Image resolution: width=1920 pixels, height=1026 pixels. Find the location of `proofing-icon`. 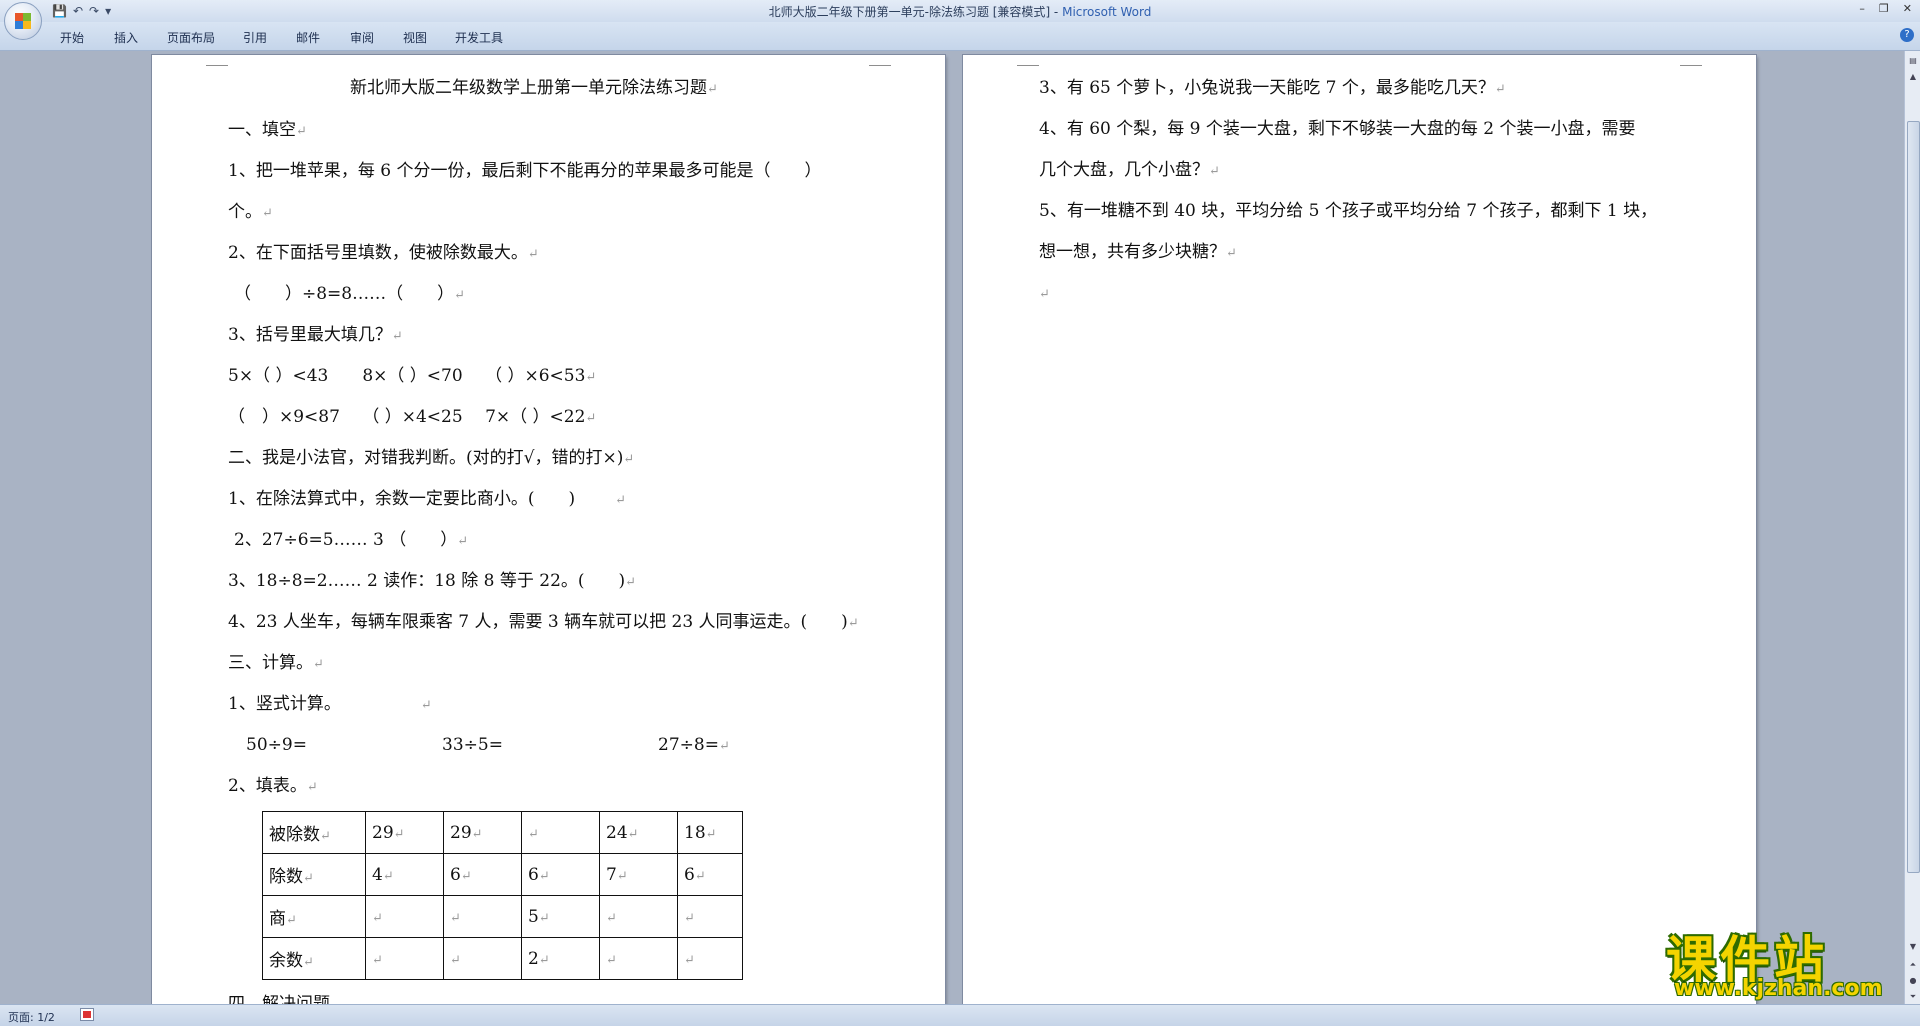

proofing-icon is located at coordinates (87, 1014).